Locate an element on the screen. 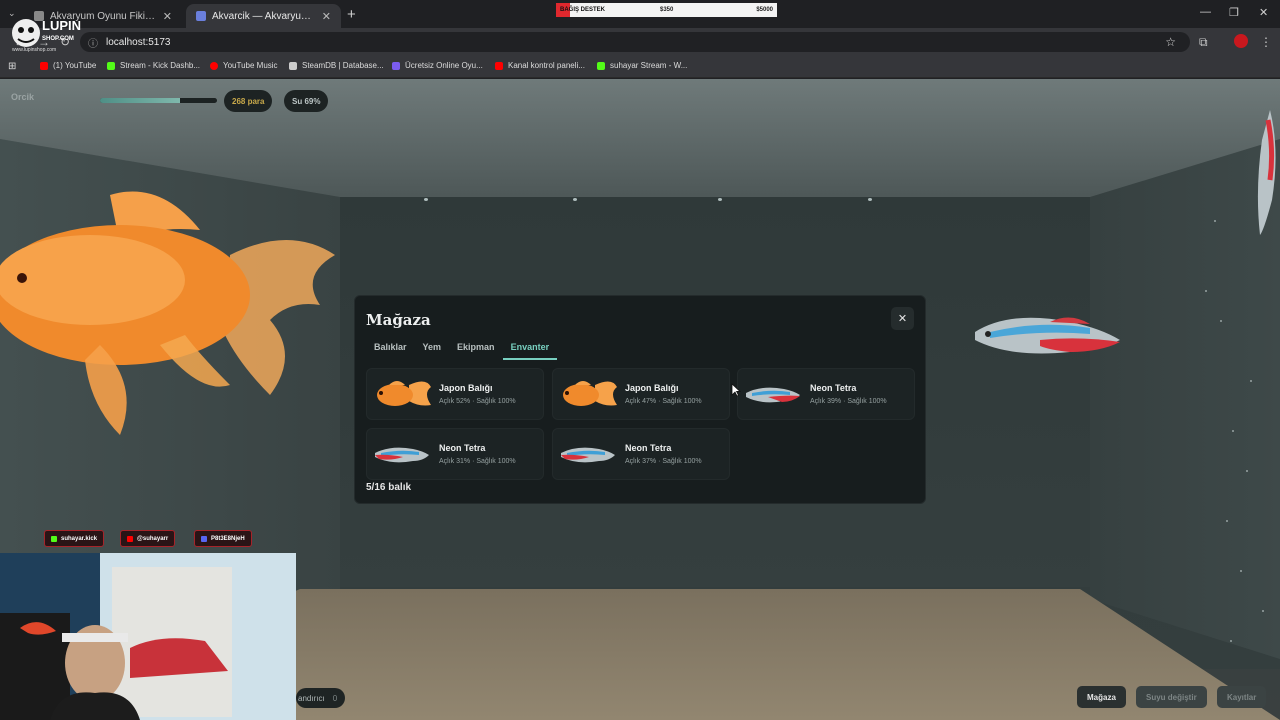 The image size is (1280, 720). fish-stats: Açlık 47% · Sağlık 100% is located at coordinates (663, 401).